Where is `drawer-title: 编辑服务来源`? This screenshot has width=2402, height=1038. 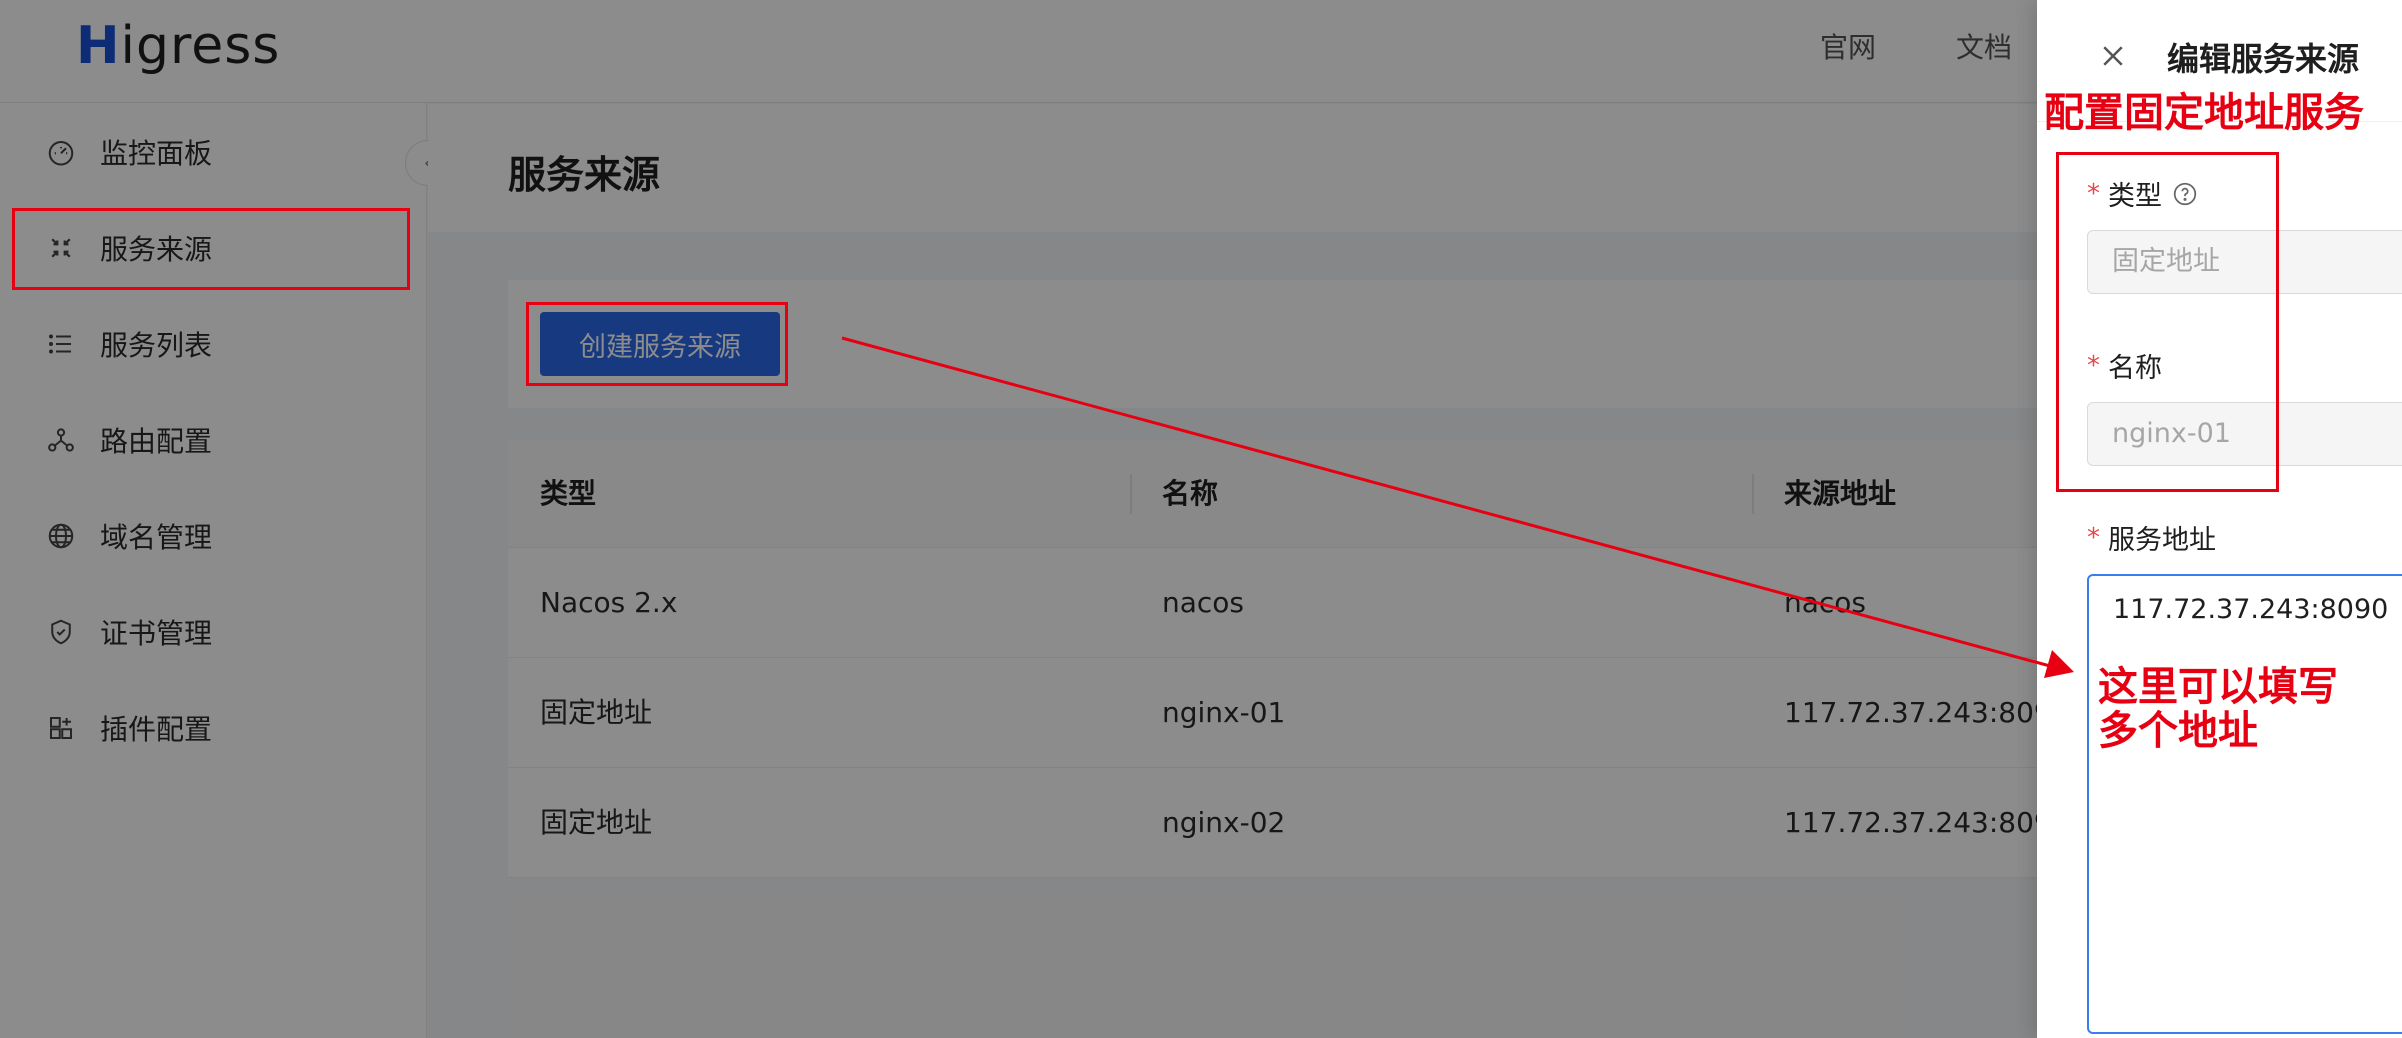 drawer-title: 编辑服务来源 is located at coordinates (2263, 59).